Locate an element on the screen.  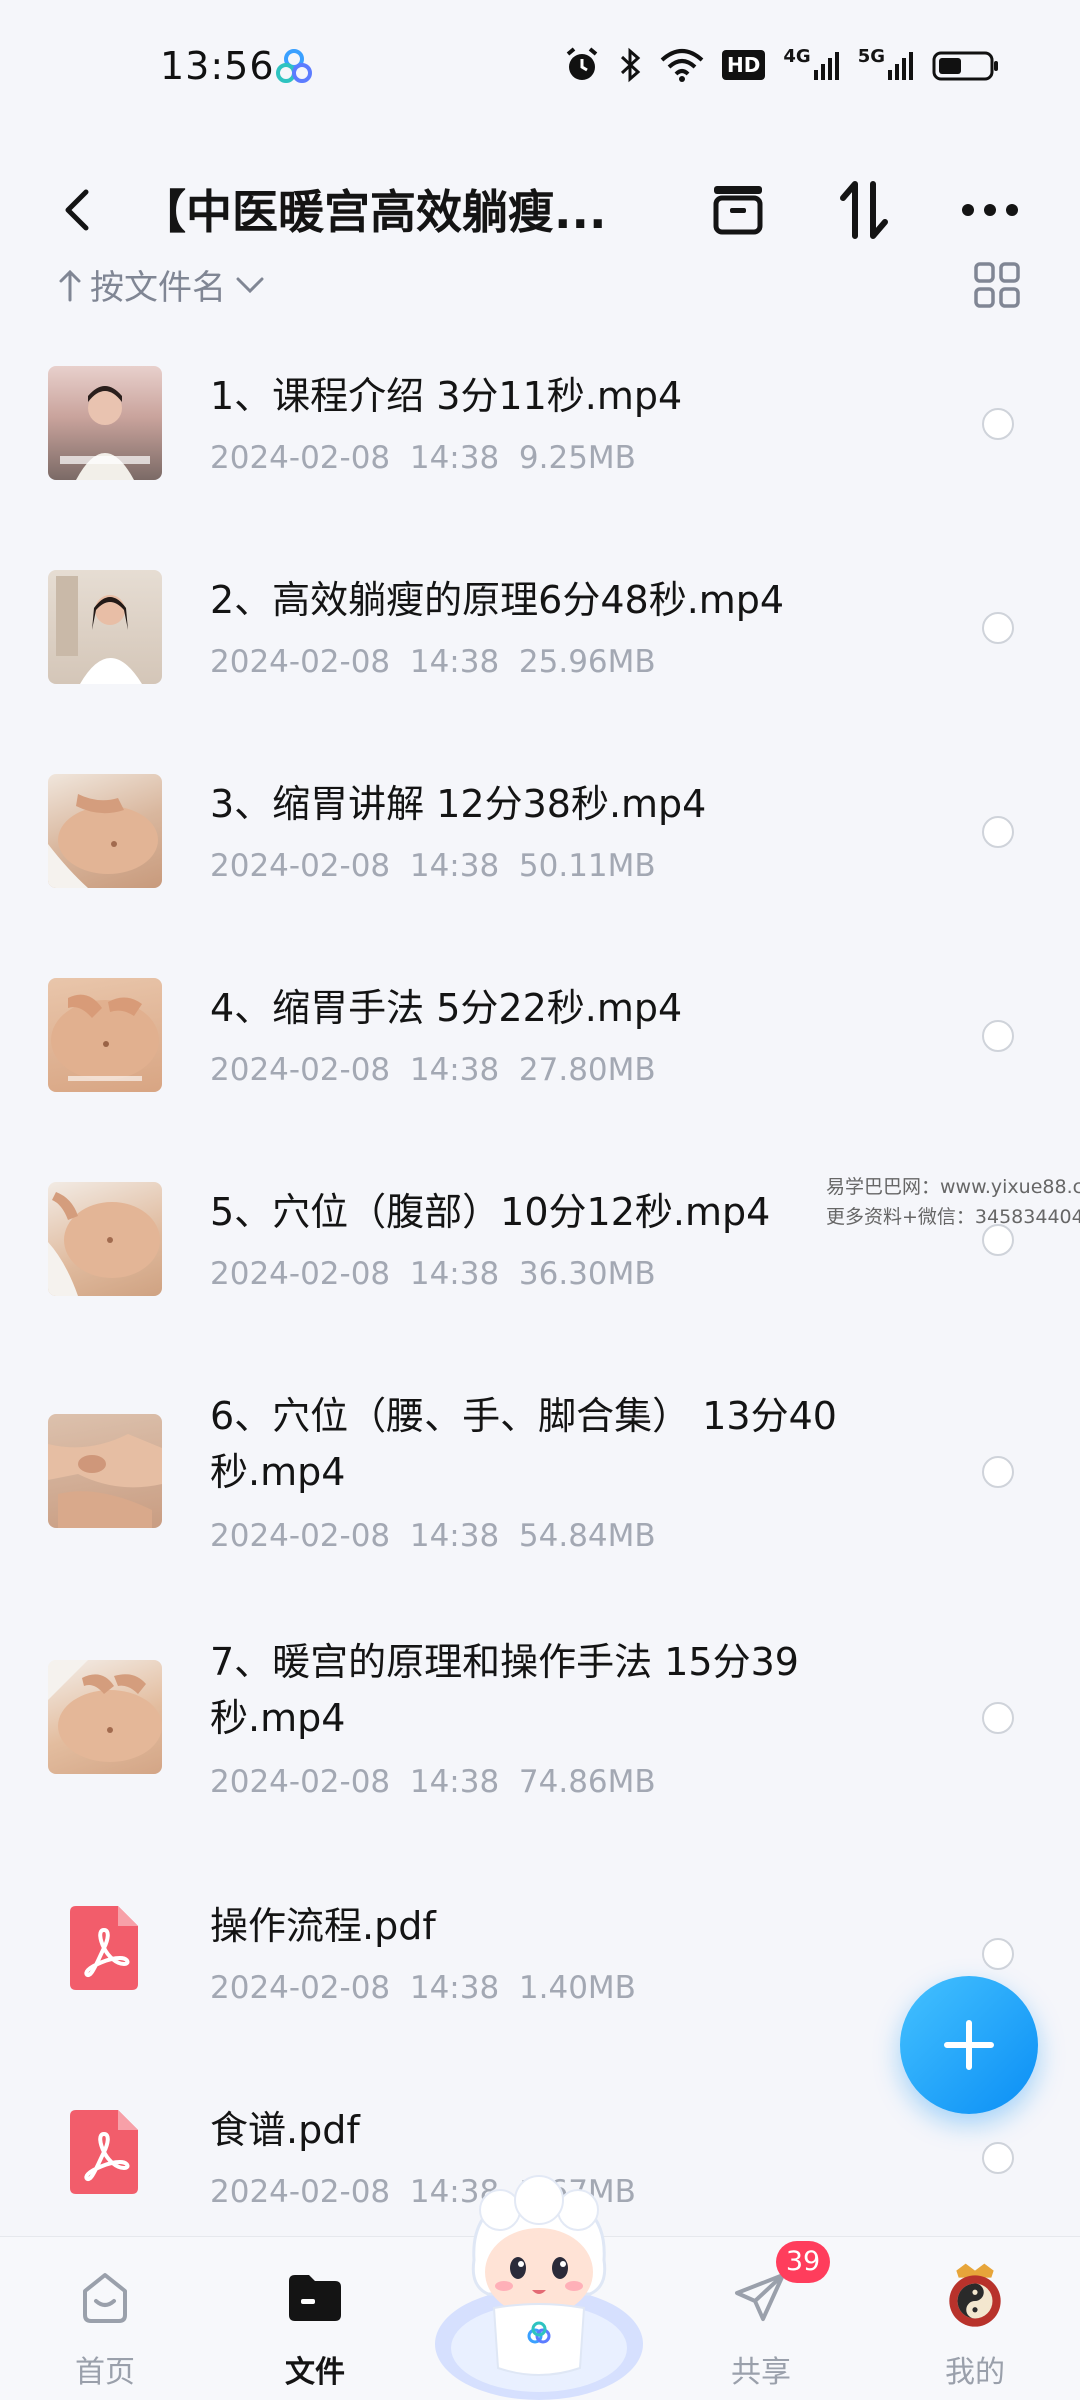
file-meta: 2024-02-08 14:38 25.96MB is located at coordinates (433, 662).